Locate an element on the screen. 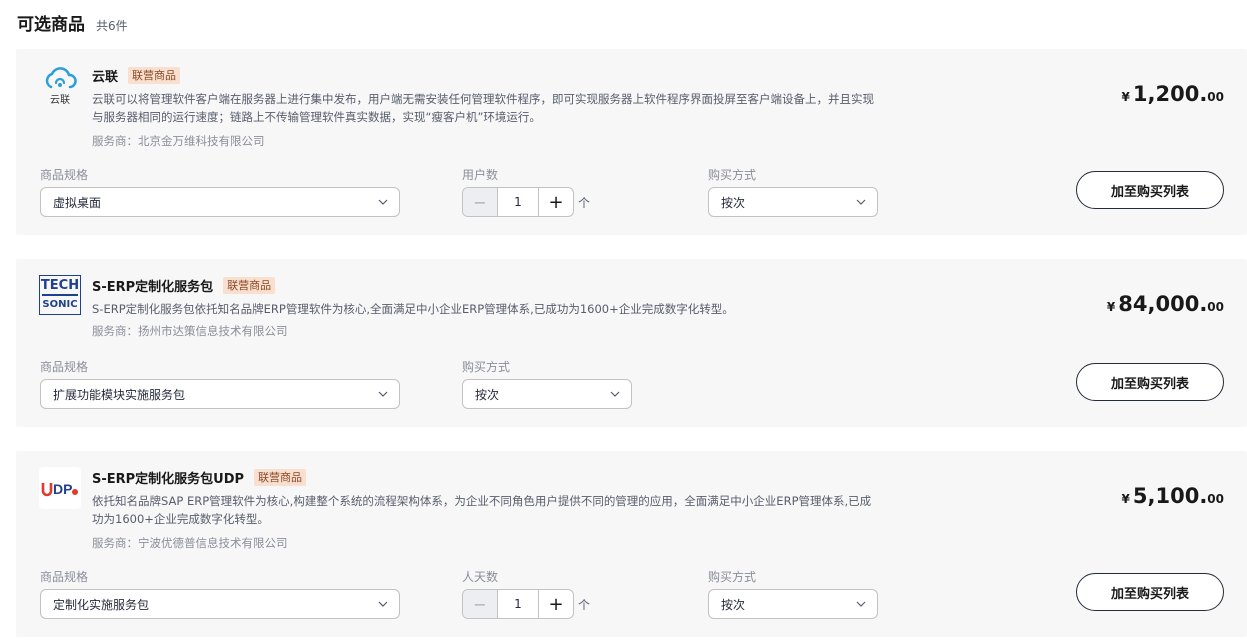 This screenshot has height=640, width=1247. udp-logo-icon: DP is located at coordinates (59, 489).